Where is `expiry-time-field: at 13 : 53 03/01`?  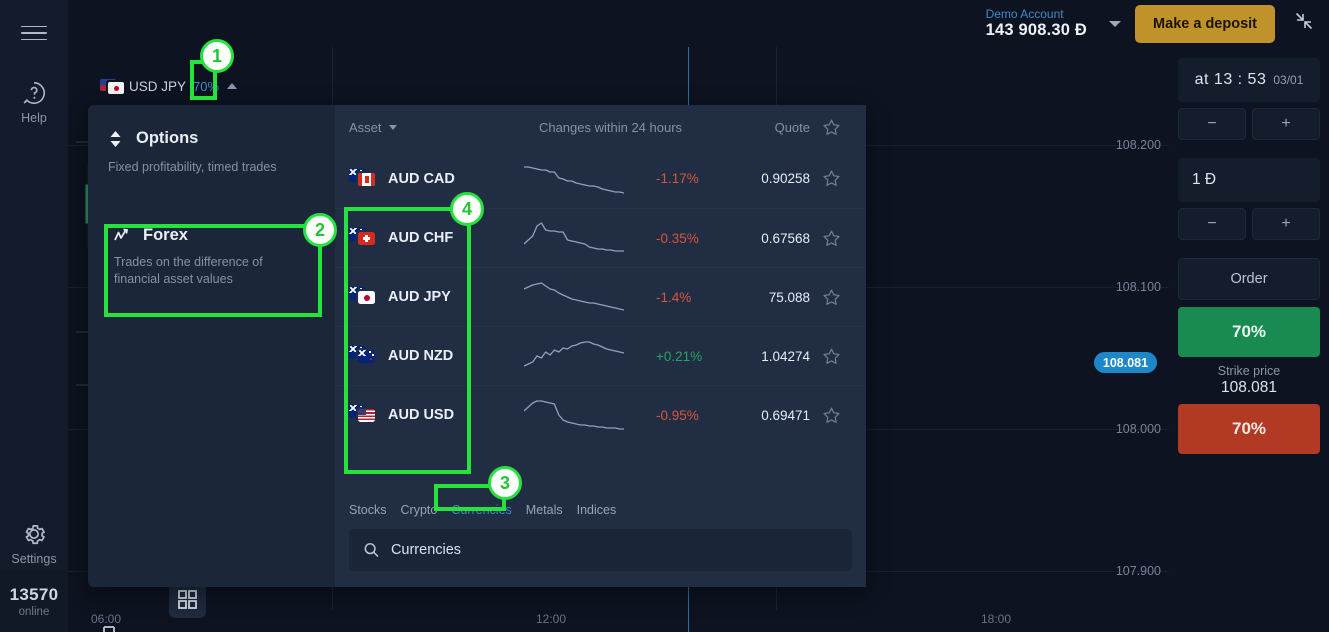 expiry-time-field: at 13 : 53 03/01 is located at coordinates (1249, 80).